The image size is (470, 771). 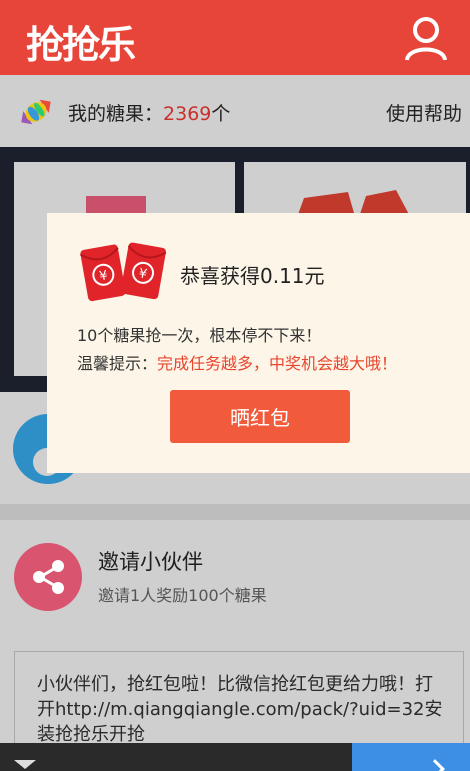 I want to click on user-icon, so click(x=426, y=39).